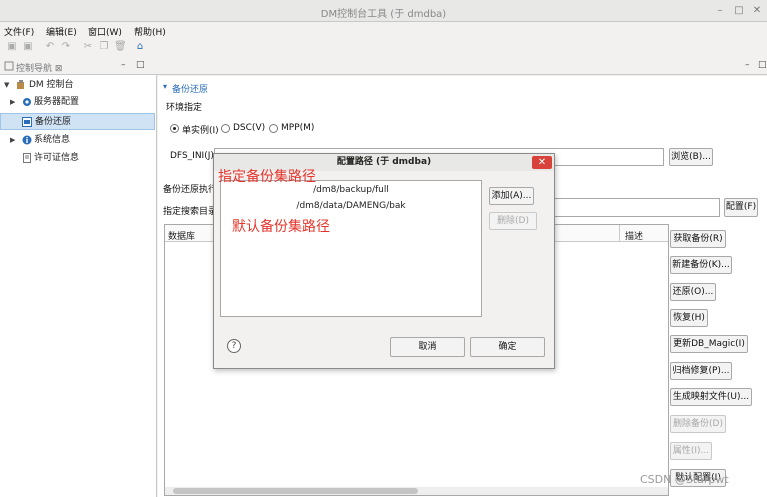  What do you see at coordinates (120, 46) in the screenshot?
I see `delete-icon: 🗑` at bounding box center [120, 46].